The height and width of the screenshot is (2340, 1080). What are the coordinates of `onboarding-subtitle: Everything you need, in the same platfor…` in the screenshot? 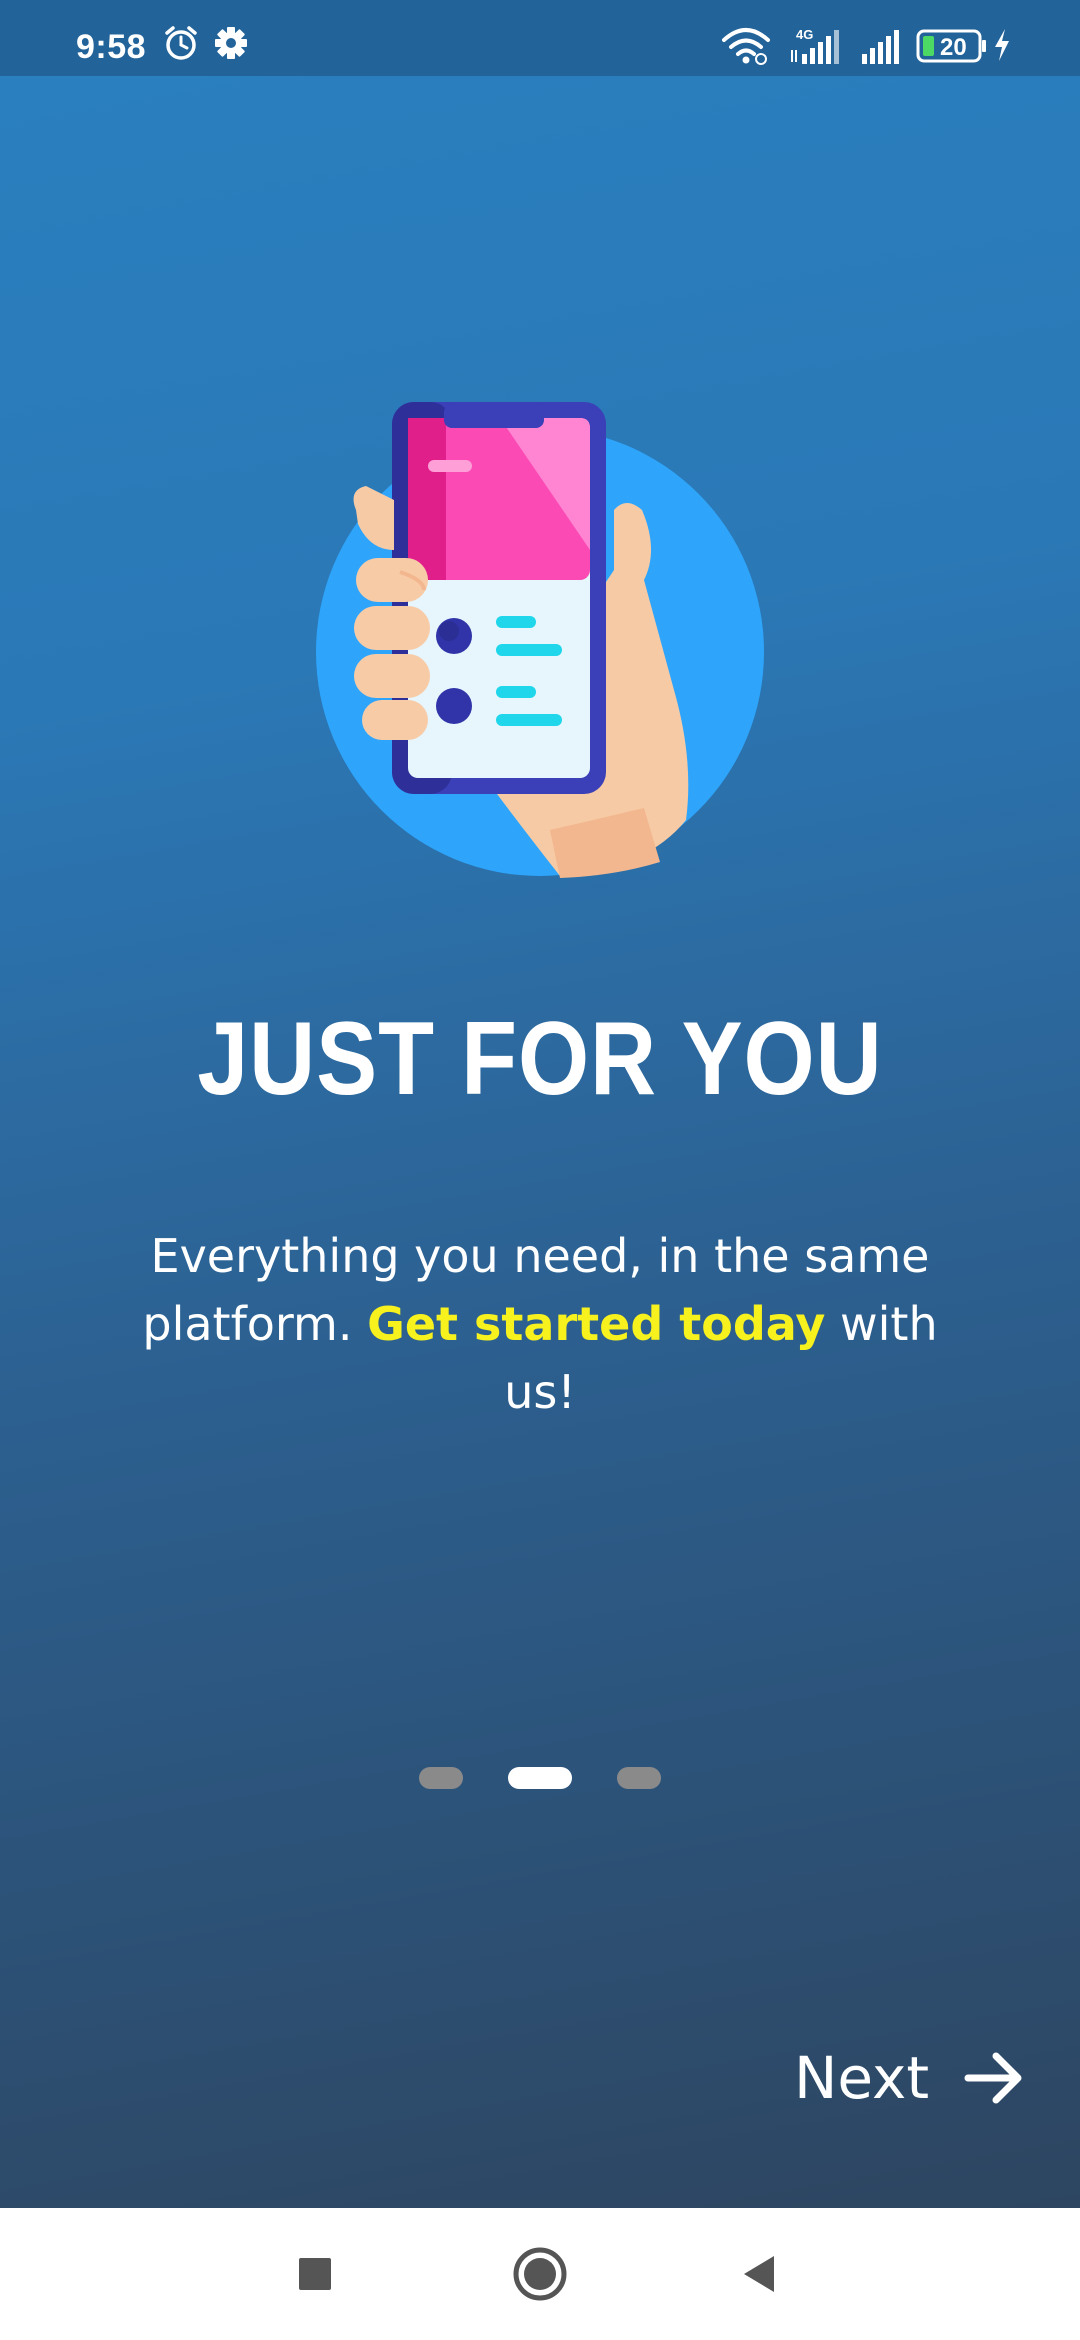 It's located at (540, 1324).